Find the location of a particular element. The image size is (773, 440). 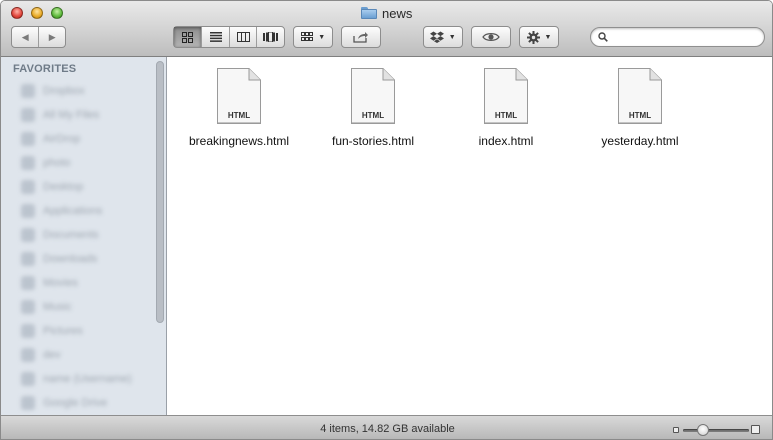

back-button: ◀ is located at coordinates (25, 37).